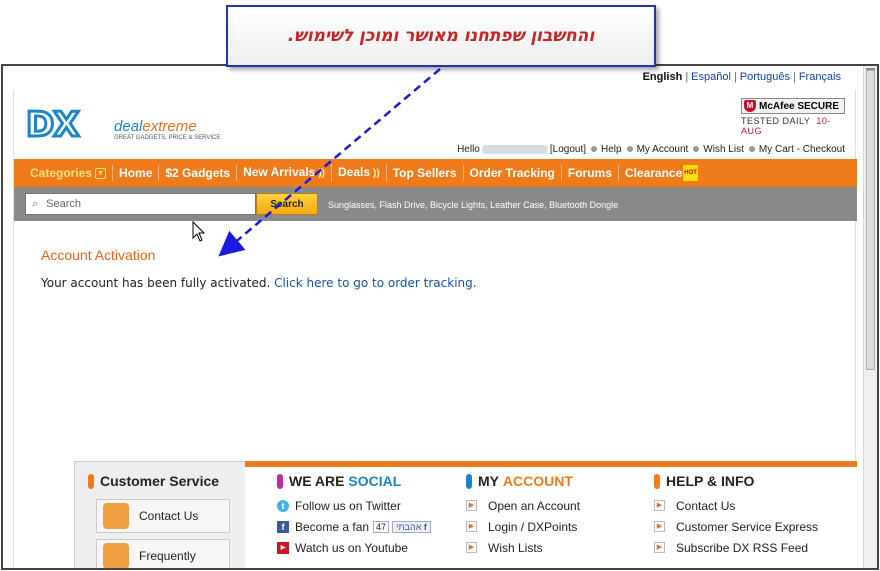  Describe the element at coordinates (523, 547) in the screenshot. I see `wish-lists-link: ▶ Wish Lists` at that location.